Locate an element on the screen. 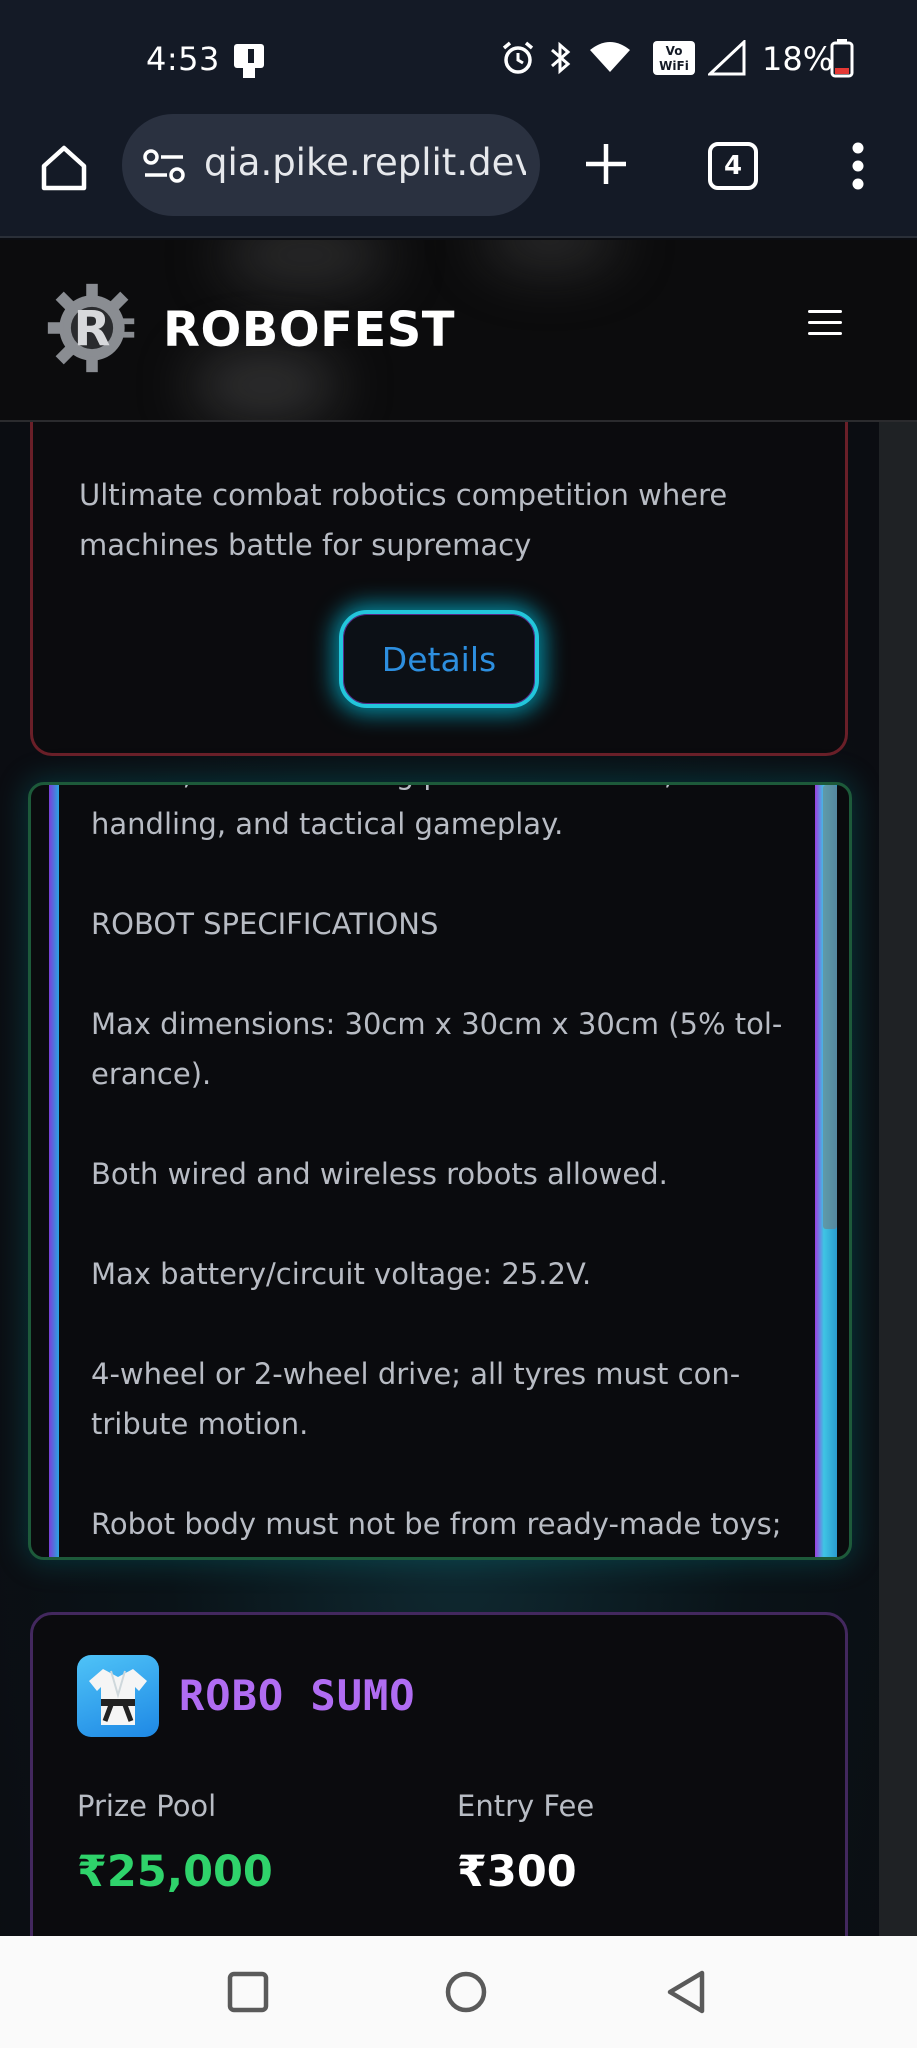  recents-button is located at coordinates (248, 1992).